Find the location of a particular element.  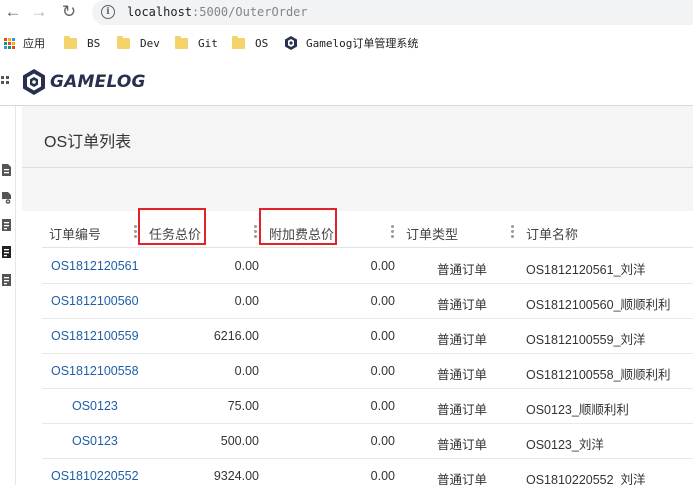

logo-text: GAMELOG is located at coordinates (98, 82).